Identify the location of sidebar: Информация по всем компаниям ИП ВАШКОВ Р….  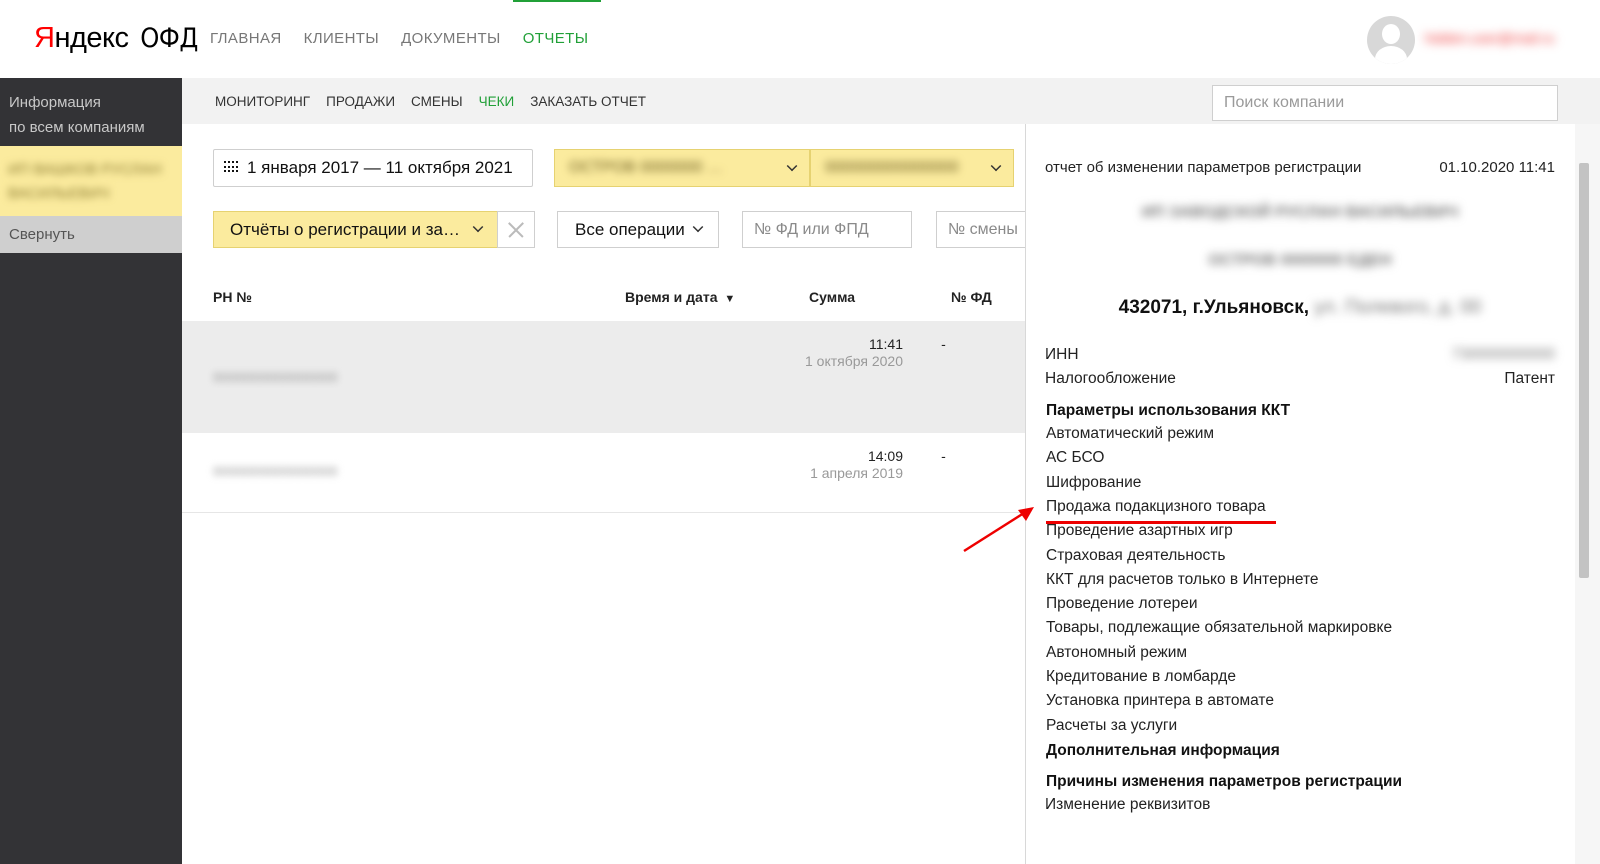
(91, 471).